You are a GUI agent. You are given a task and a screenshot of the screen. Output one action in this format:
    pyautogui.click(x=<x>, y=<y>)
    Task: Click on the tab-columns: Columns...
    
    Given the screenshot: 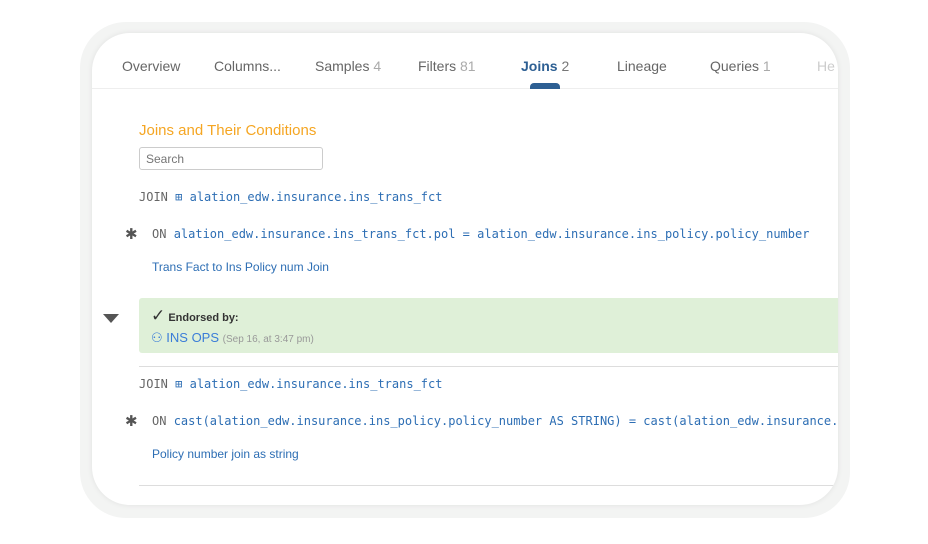 What is the action you would take?
    pyautogui.click(x=247, y=66)
    